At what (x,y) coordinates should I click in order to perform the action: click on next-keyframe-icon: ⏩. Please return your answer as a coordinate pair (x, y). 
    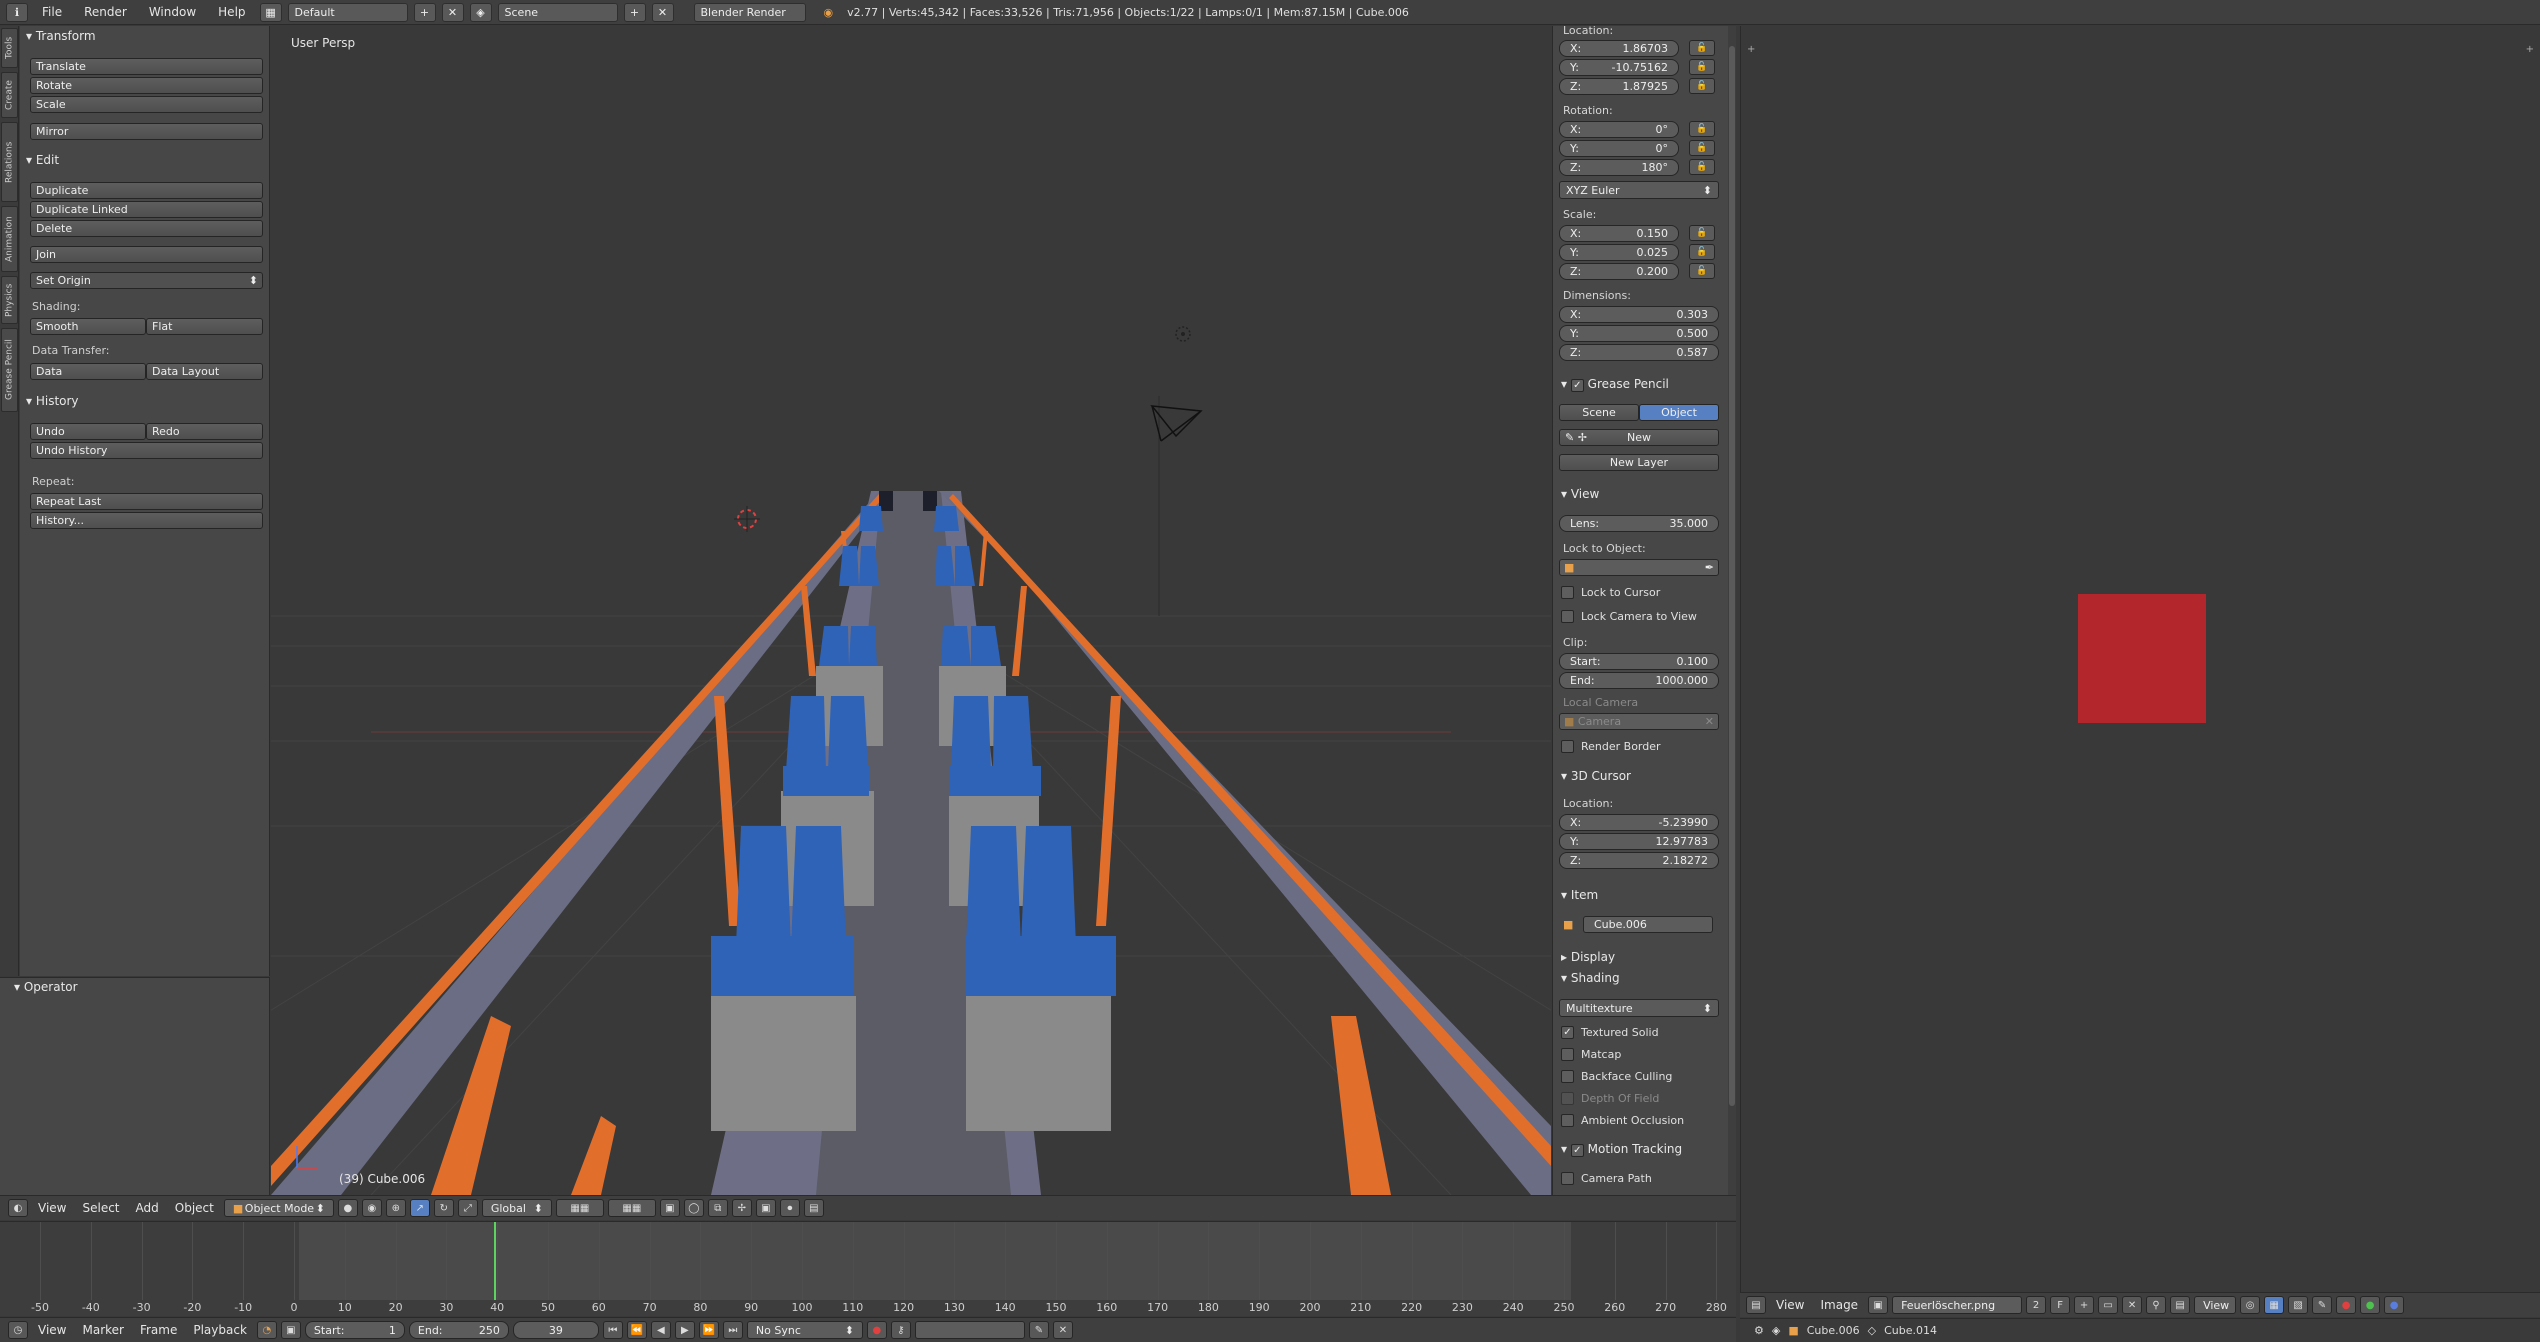
    Looking at the image, I should click on (708, 1330).